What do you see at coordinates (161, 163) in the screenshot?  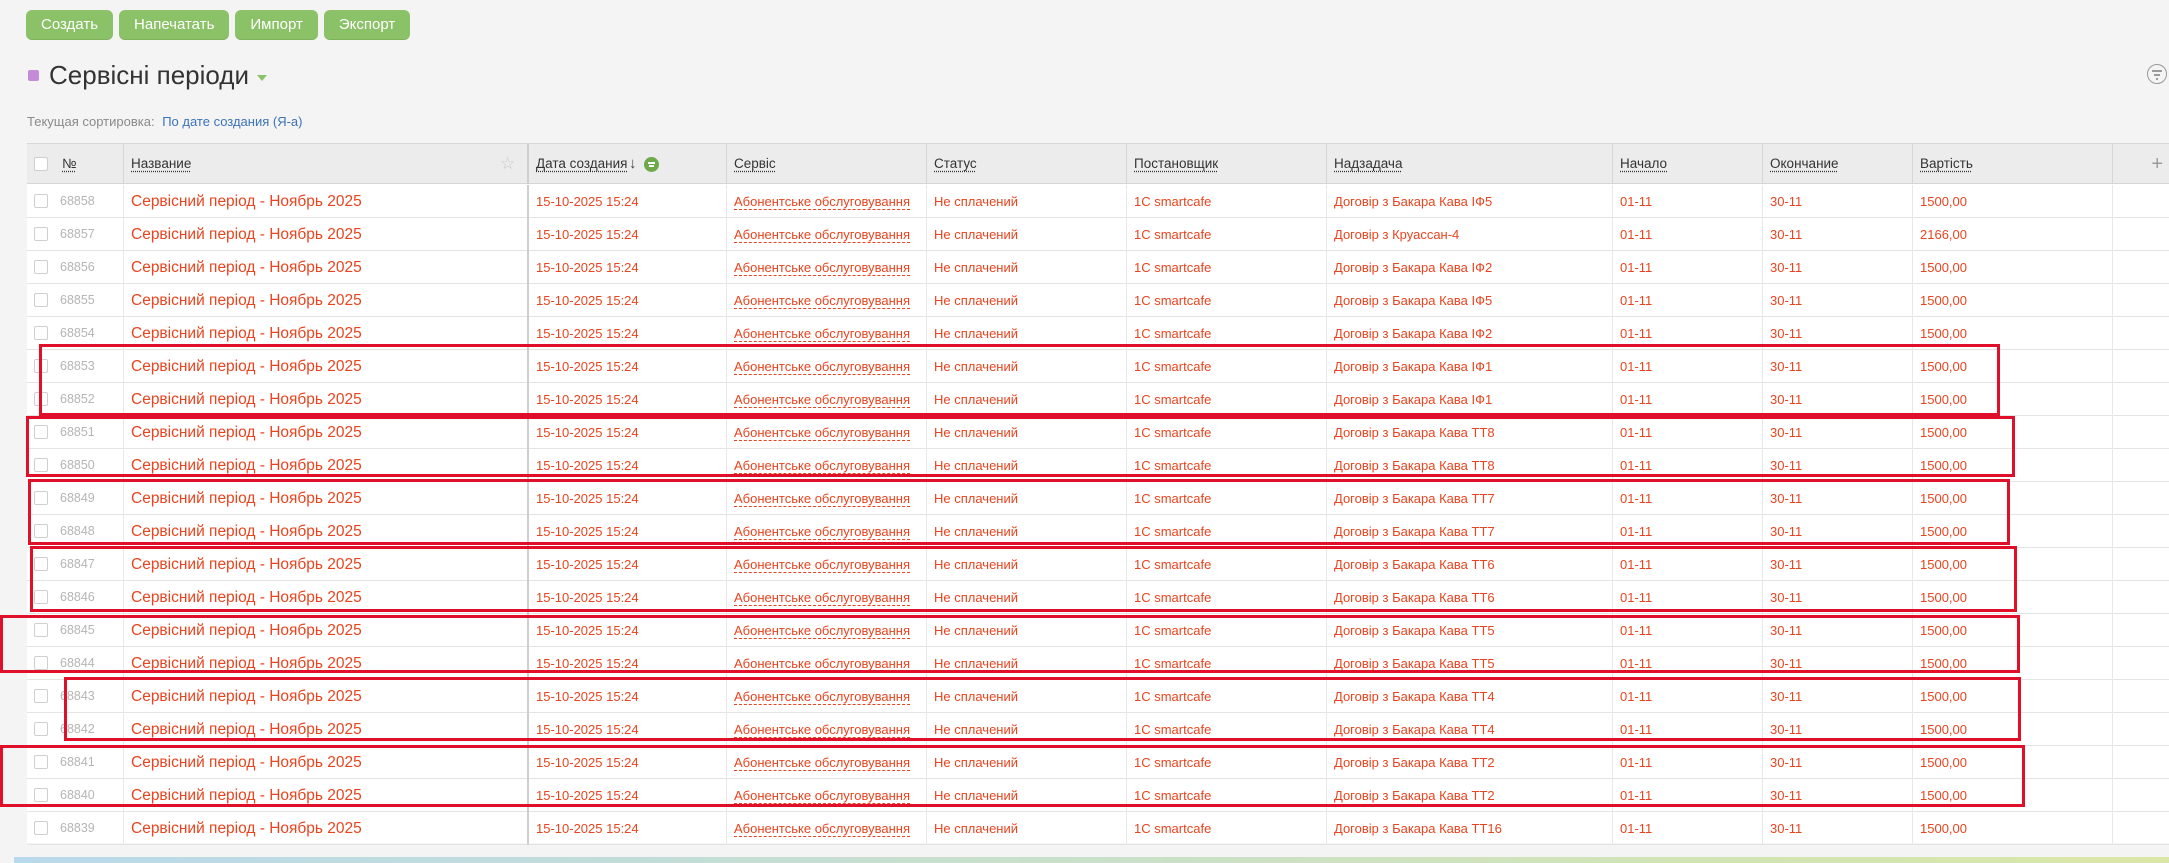 I see `column-name-label: Название` at bounding box center [161, 163].